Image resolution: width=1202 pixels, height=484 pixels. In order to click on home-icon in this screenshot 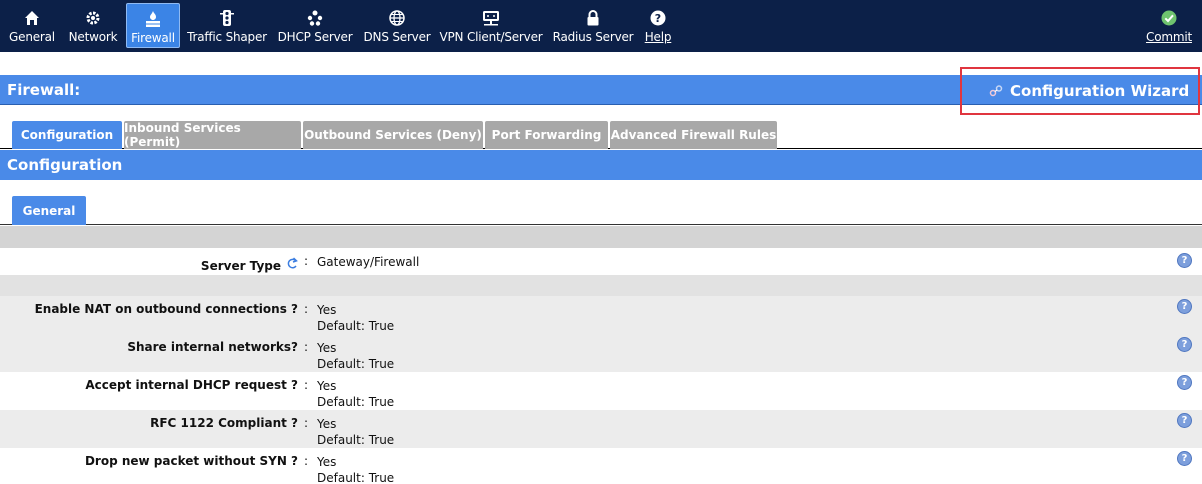, I will do `click(32, 18)`.